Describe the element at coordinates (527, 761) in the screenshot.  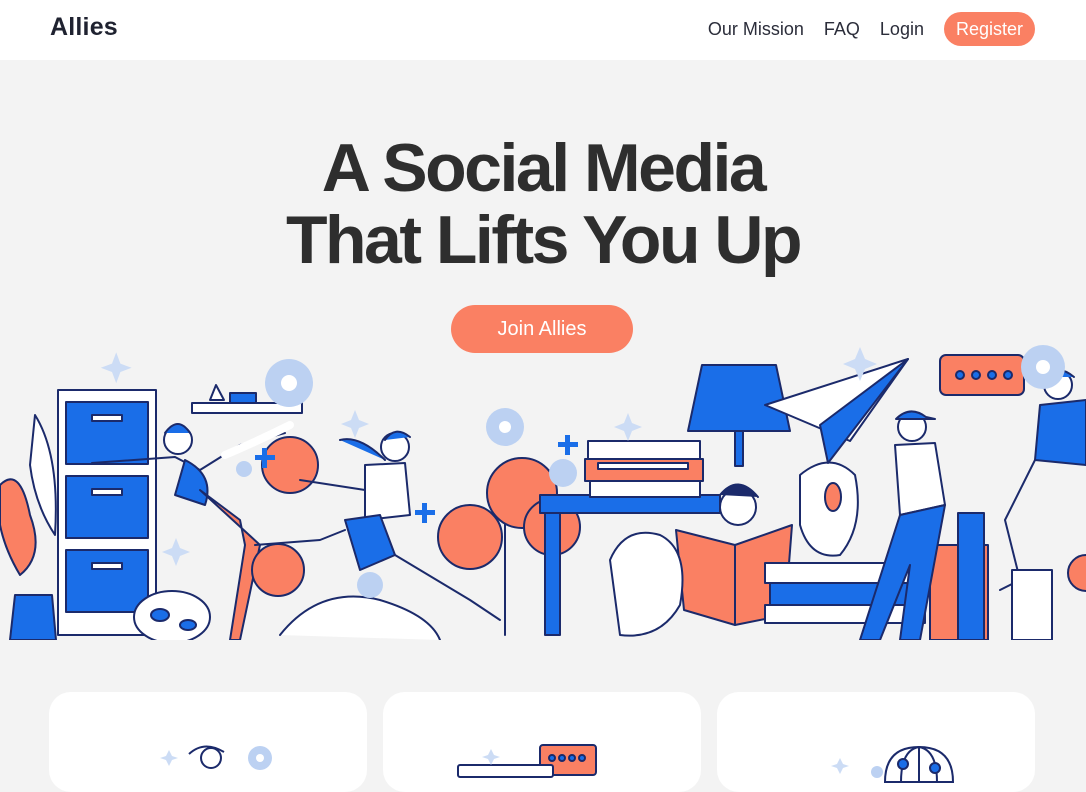
I see `feature-card-2-illustration` at that location.